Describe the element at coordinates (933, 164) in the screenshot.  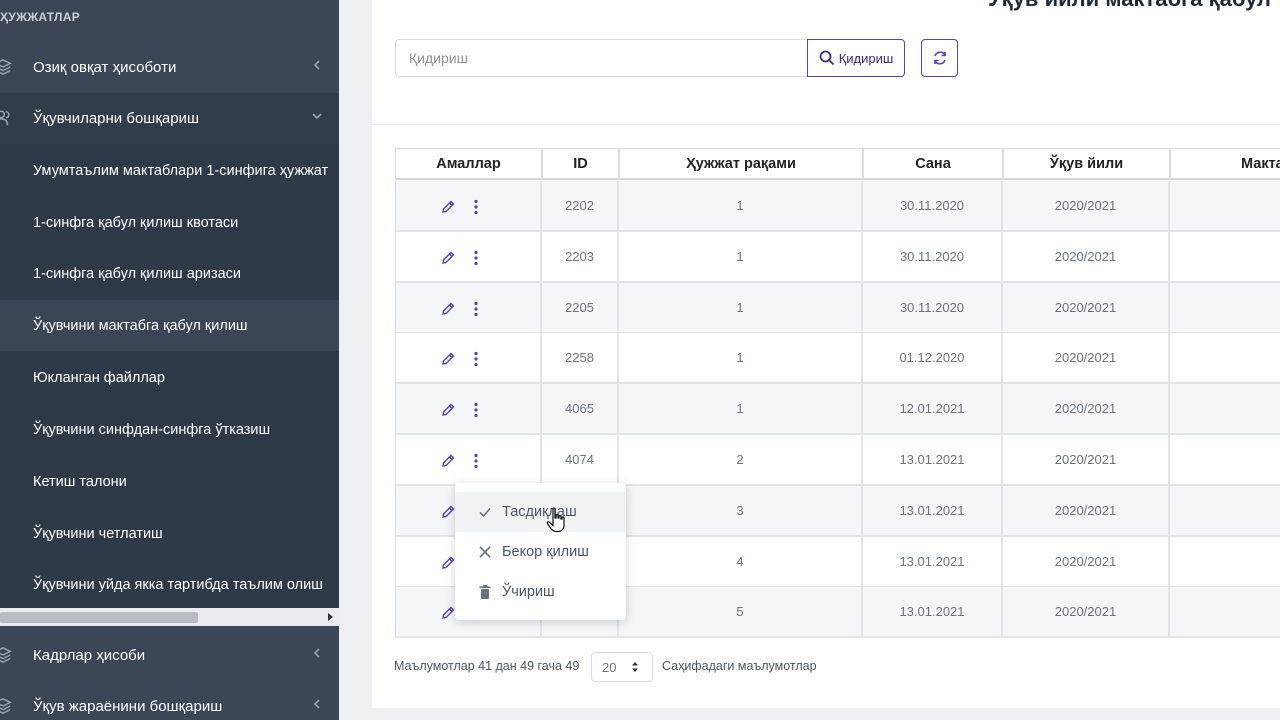
I see `column-header-date: Сана` at that location.